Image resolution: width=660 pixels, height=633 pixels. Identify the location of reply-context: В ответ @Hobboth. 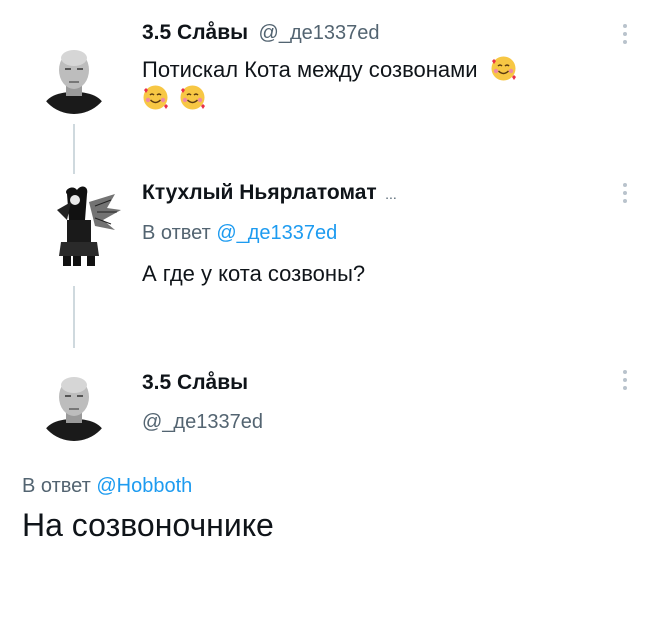
(107, 486).